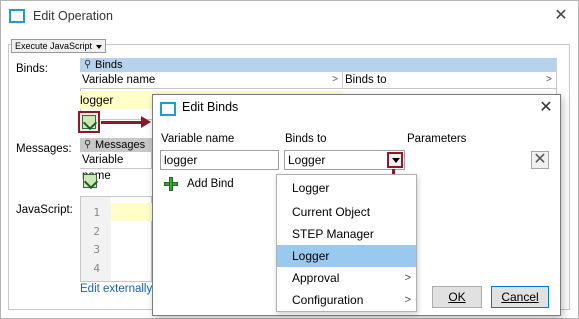 The width and height of the screenshot is (579, 319). What do you see at coordinates (96, 231) in the screenshot?
I see `line-number: 2` at bounding box center [96, 231].